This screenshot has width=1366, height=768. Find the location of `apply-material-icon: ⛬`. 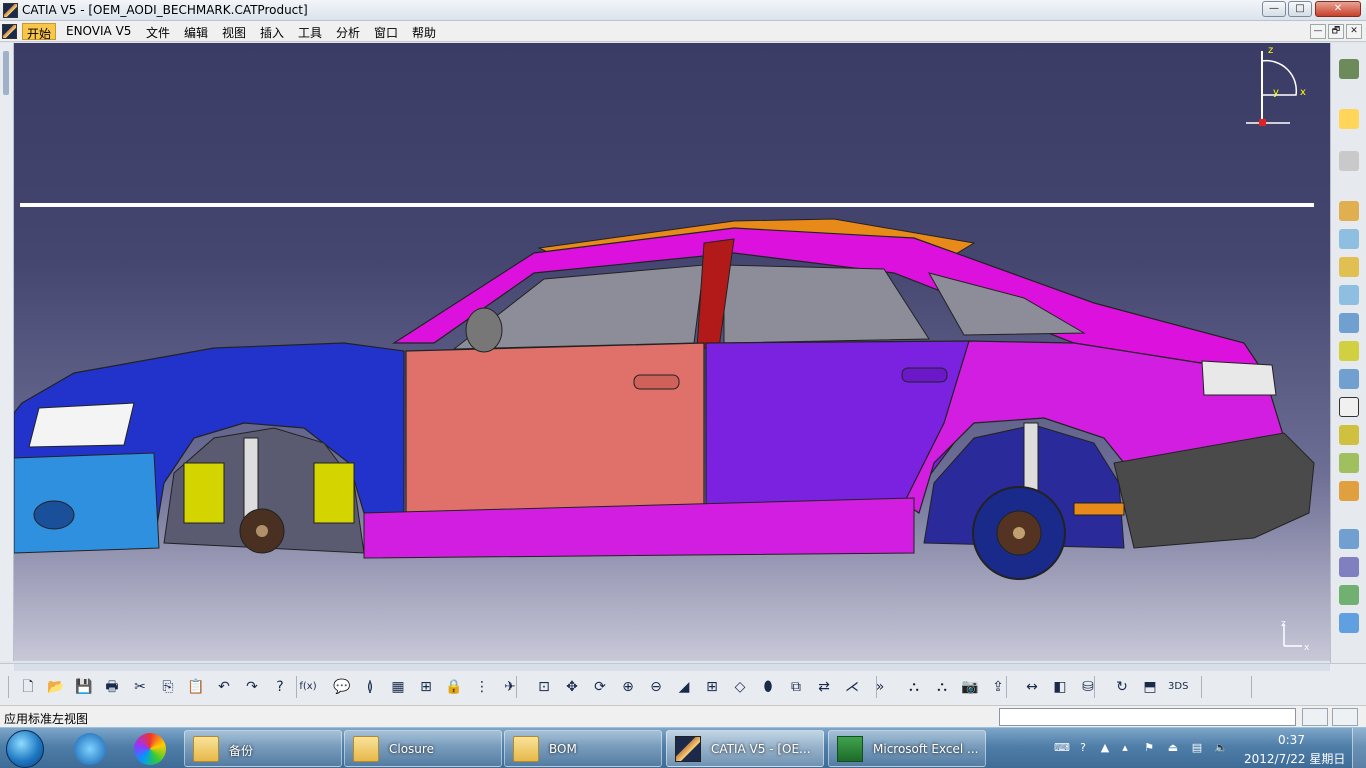

apply-material-icon: ⛬ is located at coordinates (914, 687).